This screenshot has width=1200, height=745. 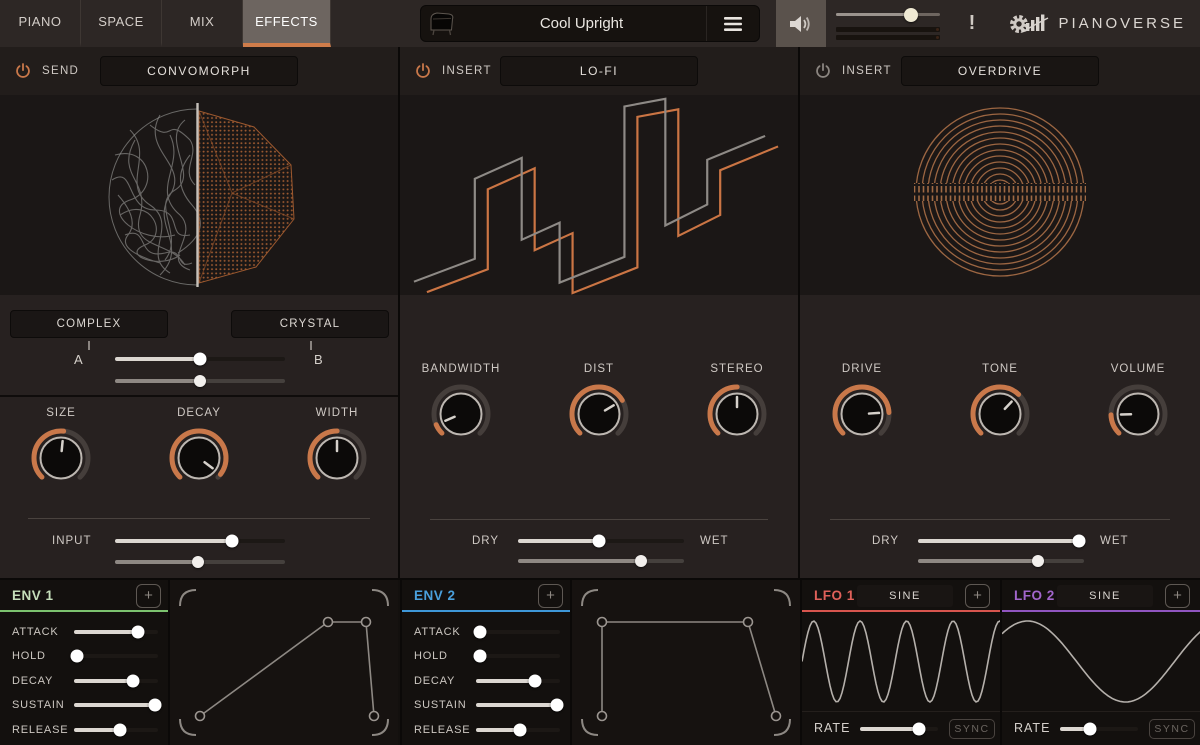 What do you see at coordinates (89, 324) in the screenshot?
I see `morph-a-button: COMPLEX` at bounding box center [89, 324].